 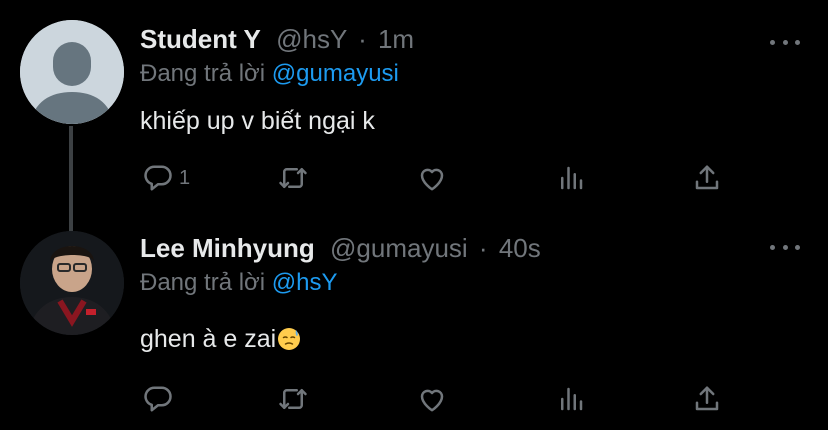 I want to click on profile-photo, so click(x=72, y=283).